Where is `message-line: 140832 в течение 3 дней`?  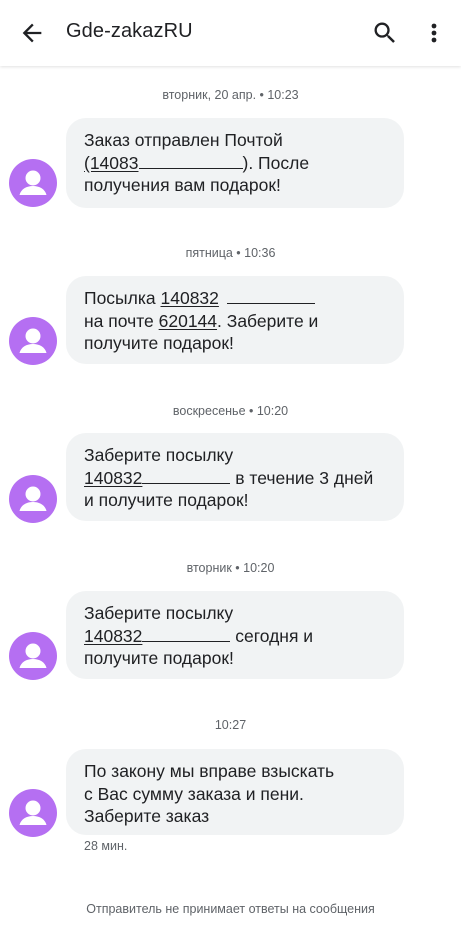 message-line: 140832 в течение 3 дней is located at coordinates (235, 478).